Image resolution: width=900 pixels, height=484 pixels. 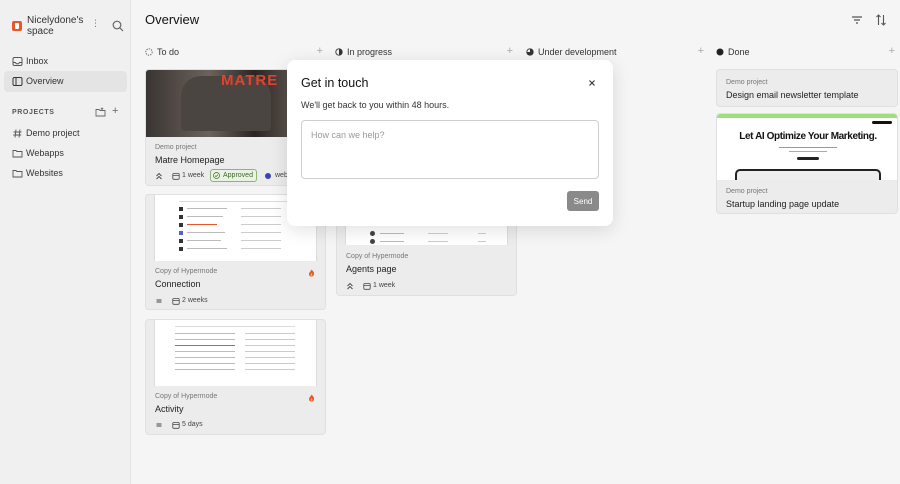 What do you see at coordinates (65, 61) in the screenshot?
I see `nav-item-inbox: Inbox` at bounding box center [65, 61].